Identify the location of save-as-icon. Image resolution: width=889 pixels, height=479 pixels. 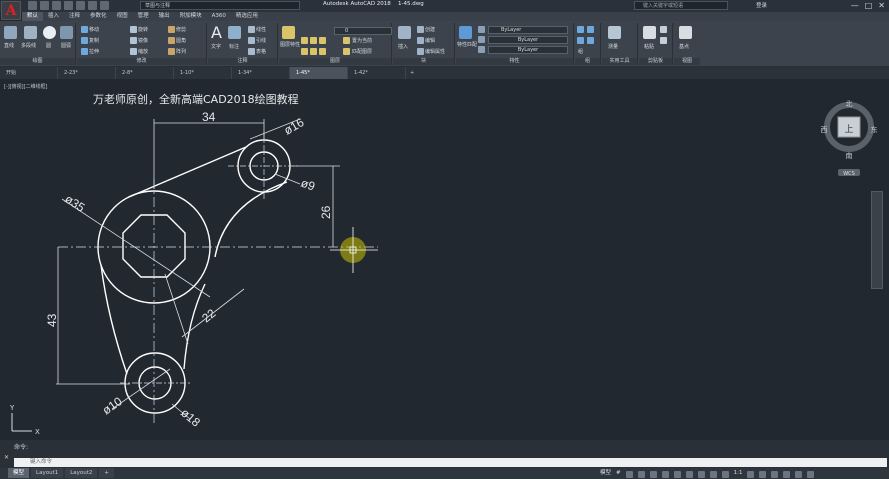
(68, 5).